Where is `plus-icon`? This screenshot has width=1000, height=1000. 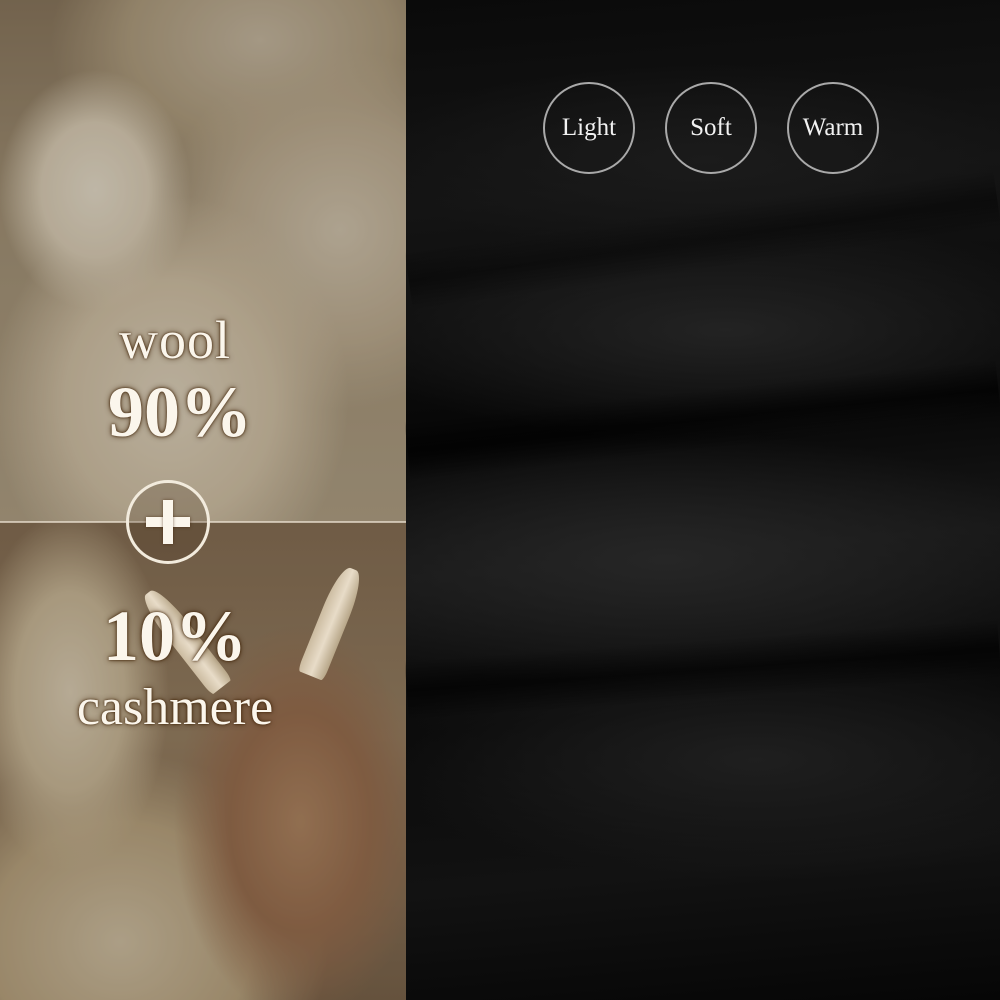
plus-icon is located at coordinates (168, 522).